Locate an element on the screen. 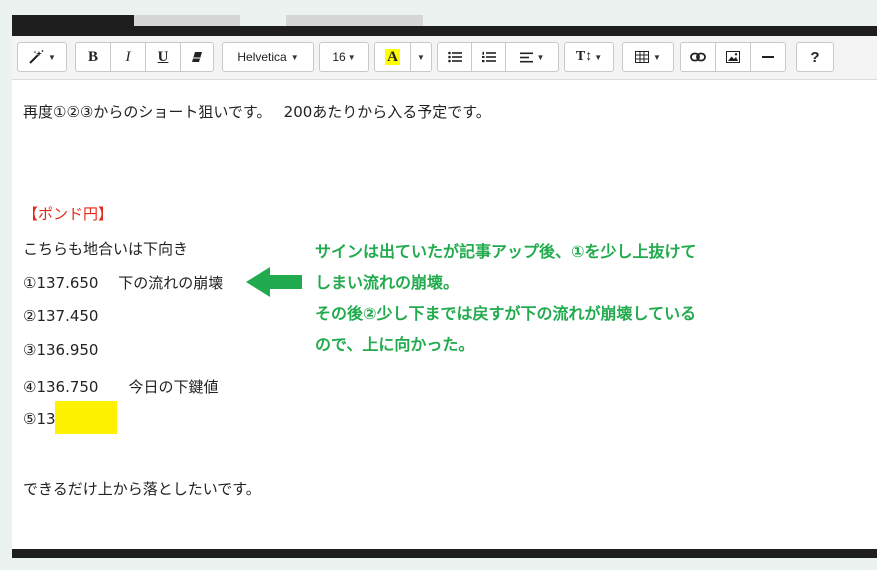  clear-format-button is located at coordinates (197, 57).